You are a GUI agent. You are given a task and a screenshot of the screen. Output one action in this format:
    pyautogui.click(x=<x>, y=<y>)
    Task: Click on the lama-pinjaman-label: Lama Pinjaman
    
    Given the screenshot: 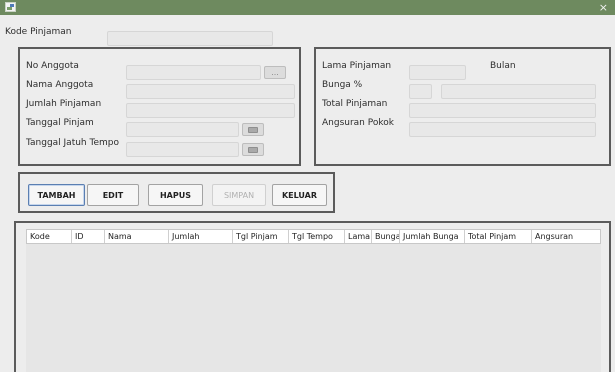 What is the action you would take?
    pyautogui.click(x=357, y=66)
    